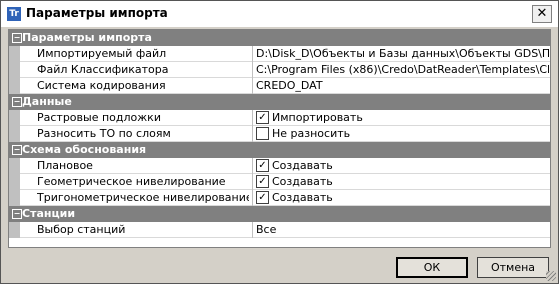 This screenshot has width=559, height=284. Describe the element at coordinates (101, 85) in the screenshot. I see `property-name: Система кодирования` at that location.